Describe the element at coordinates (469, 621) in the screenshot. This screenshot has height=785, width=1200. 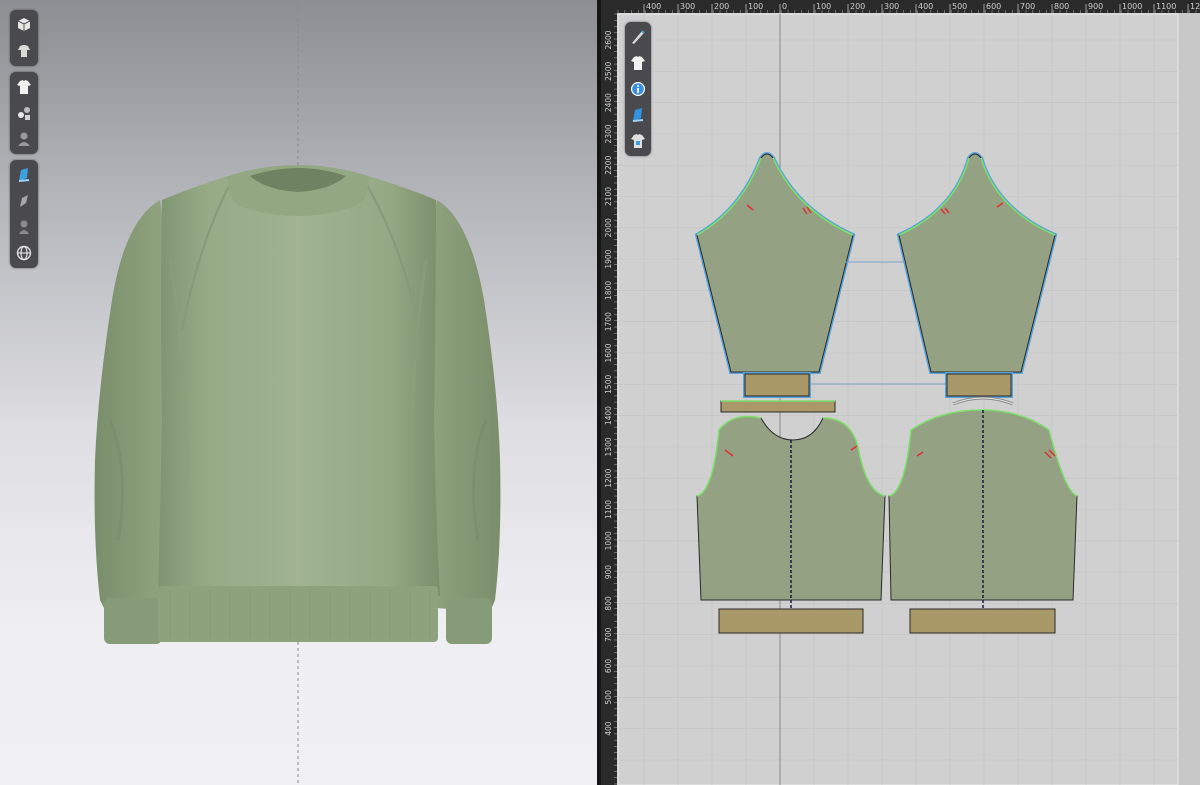
I see `right-cuff` at that location.